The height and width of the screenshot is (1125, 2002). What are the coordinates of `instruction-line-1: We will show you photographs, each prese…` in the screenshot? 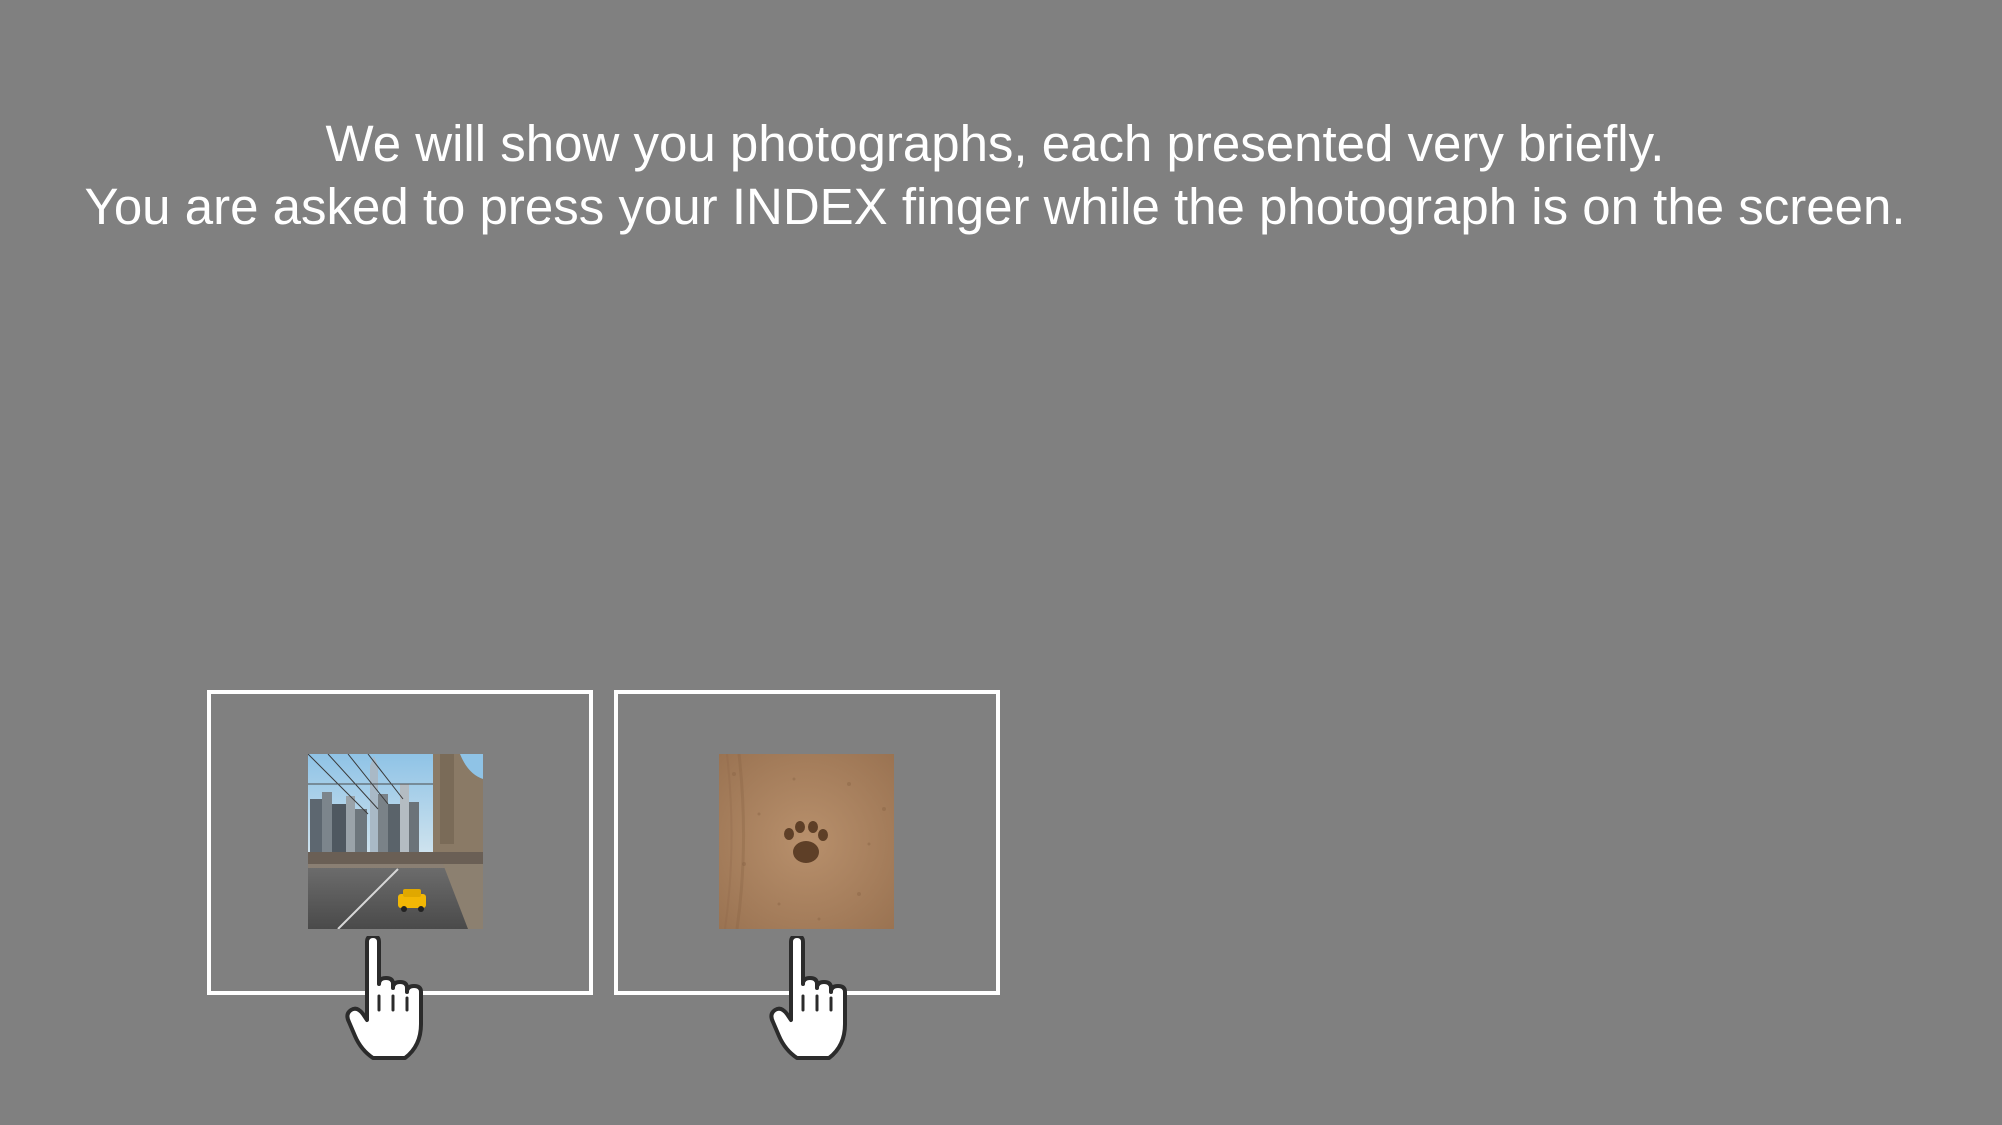 It's located at (995, 143).